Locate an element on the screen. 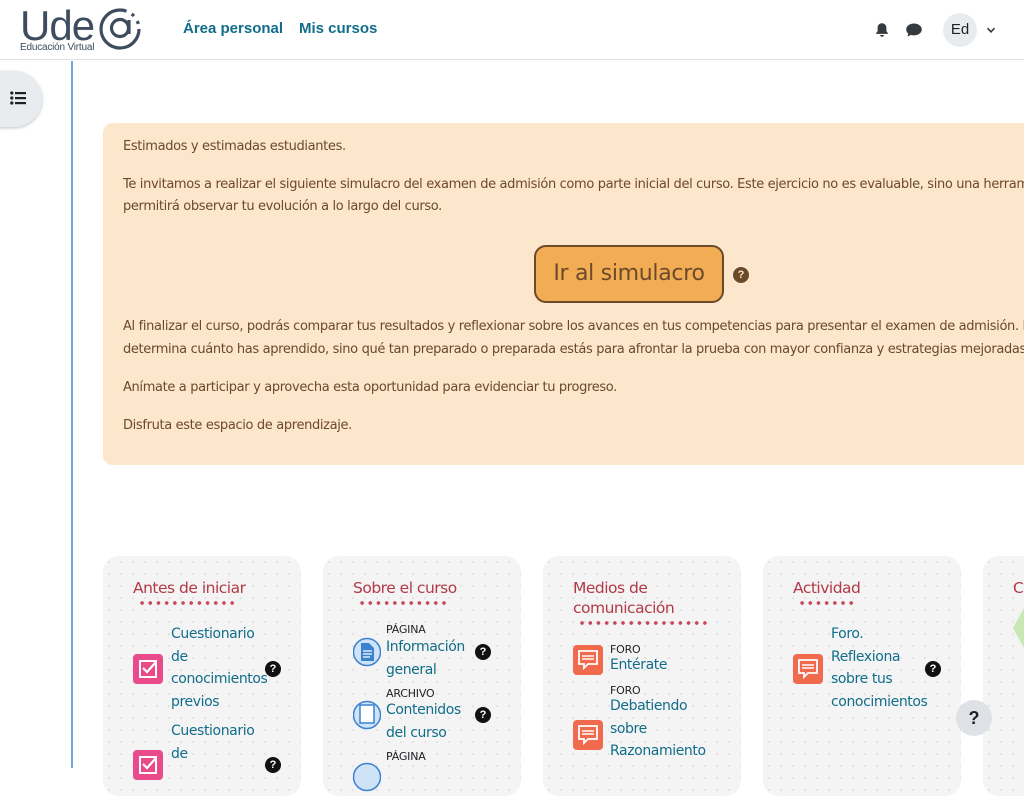  notice-paragraph: Disfruta este espacio de aprendizaje. is located at coordinates (237, 425).